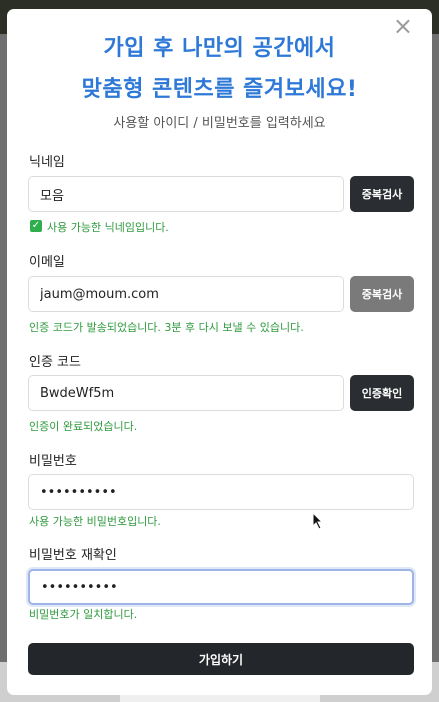 The height and width of the screenshot is (702, 439). What do you see at coordinates (221, 492) in the screenshot?
I see `password-input` at bounding box center [221, 492].